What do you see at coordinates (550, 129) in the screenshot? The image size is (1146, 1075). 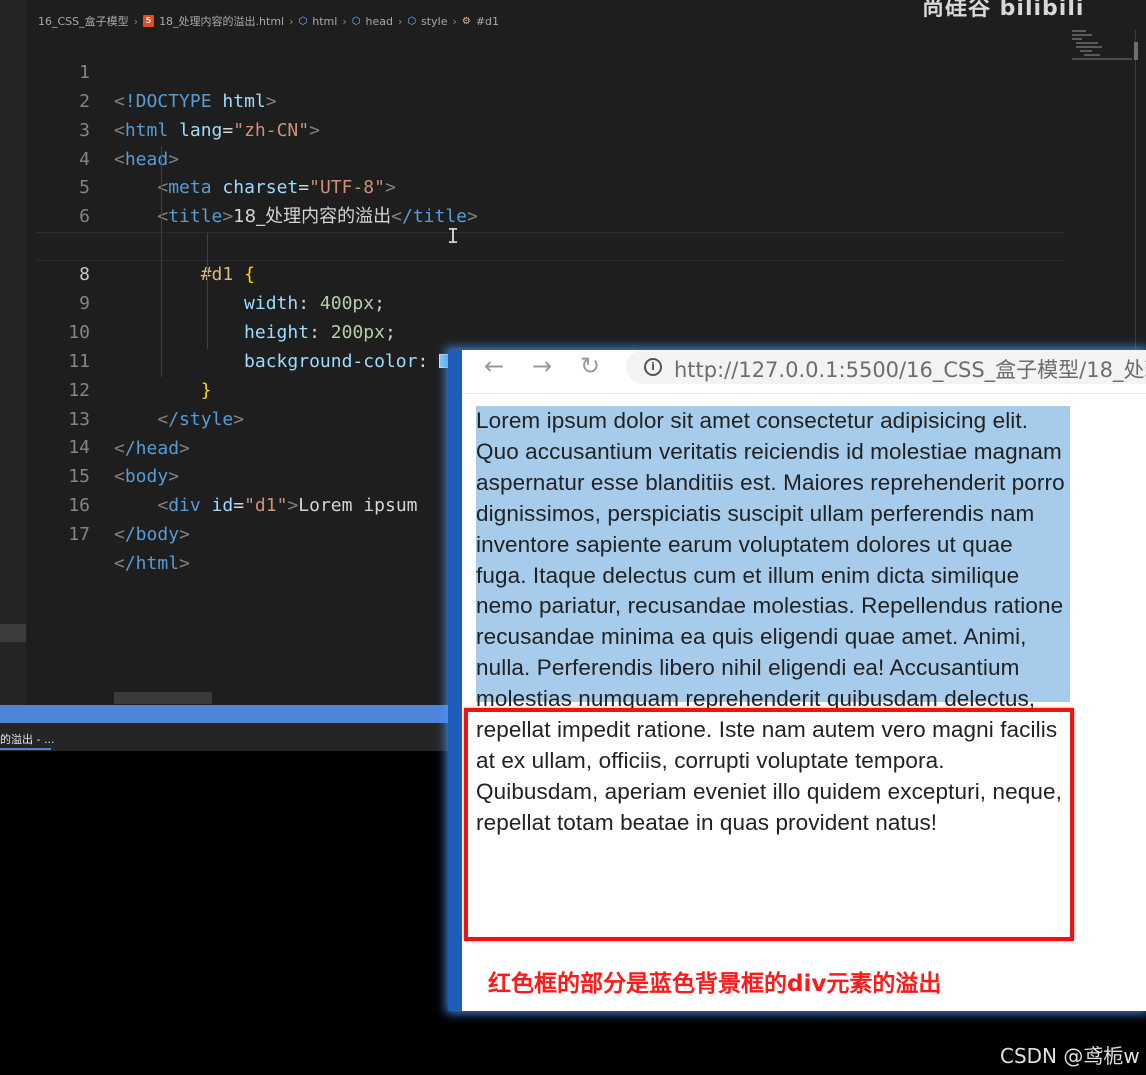 I see `code-line: 3 <head>` at bounding box center [550, 129].